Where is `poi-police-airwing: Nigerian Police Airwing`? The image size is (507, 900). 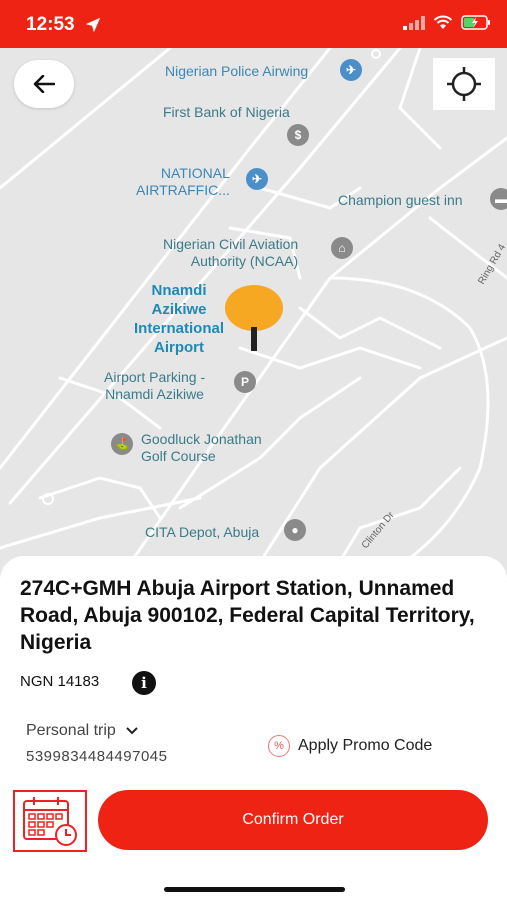
poi-police-airwing: Nigerian Police Airwing is located at coordinates (236, 71).